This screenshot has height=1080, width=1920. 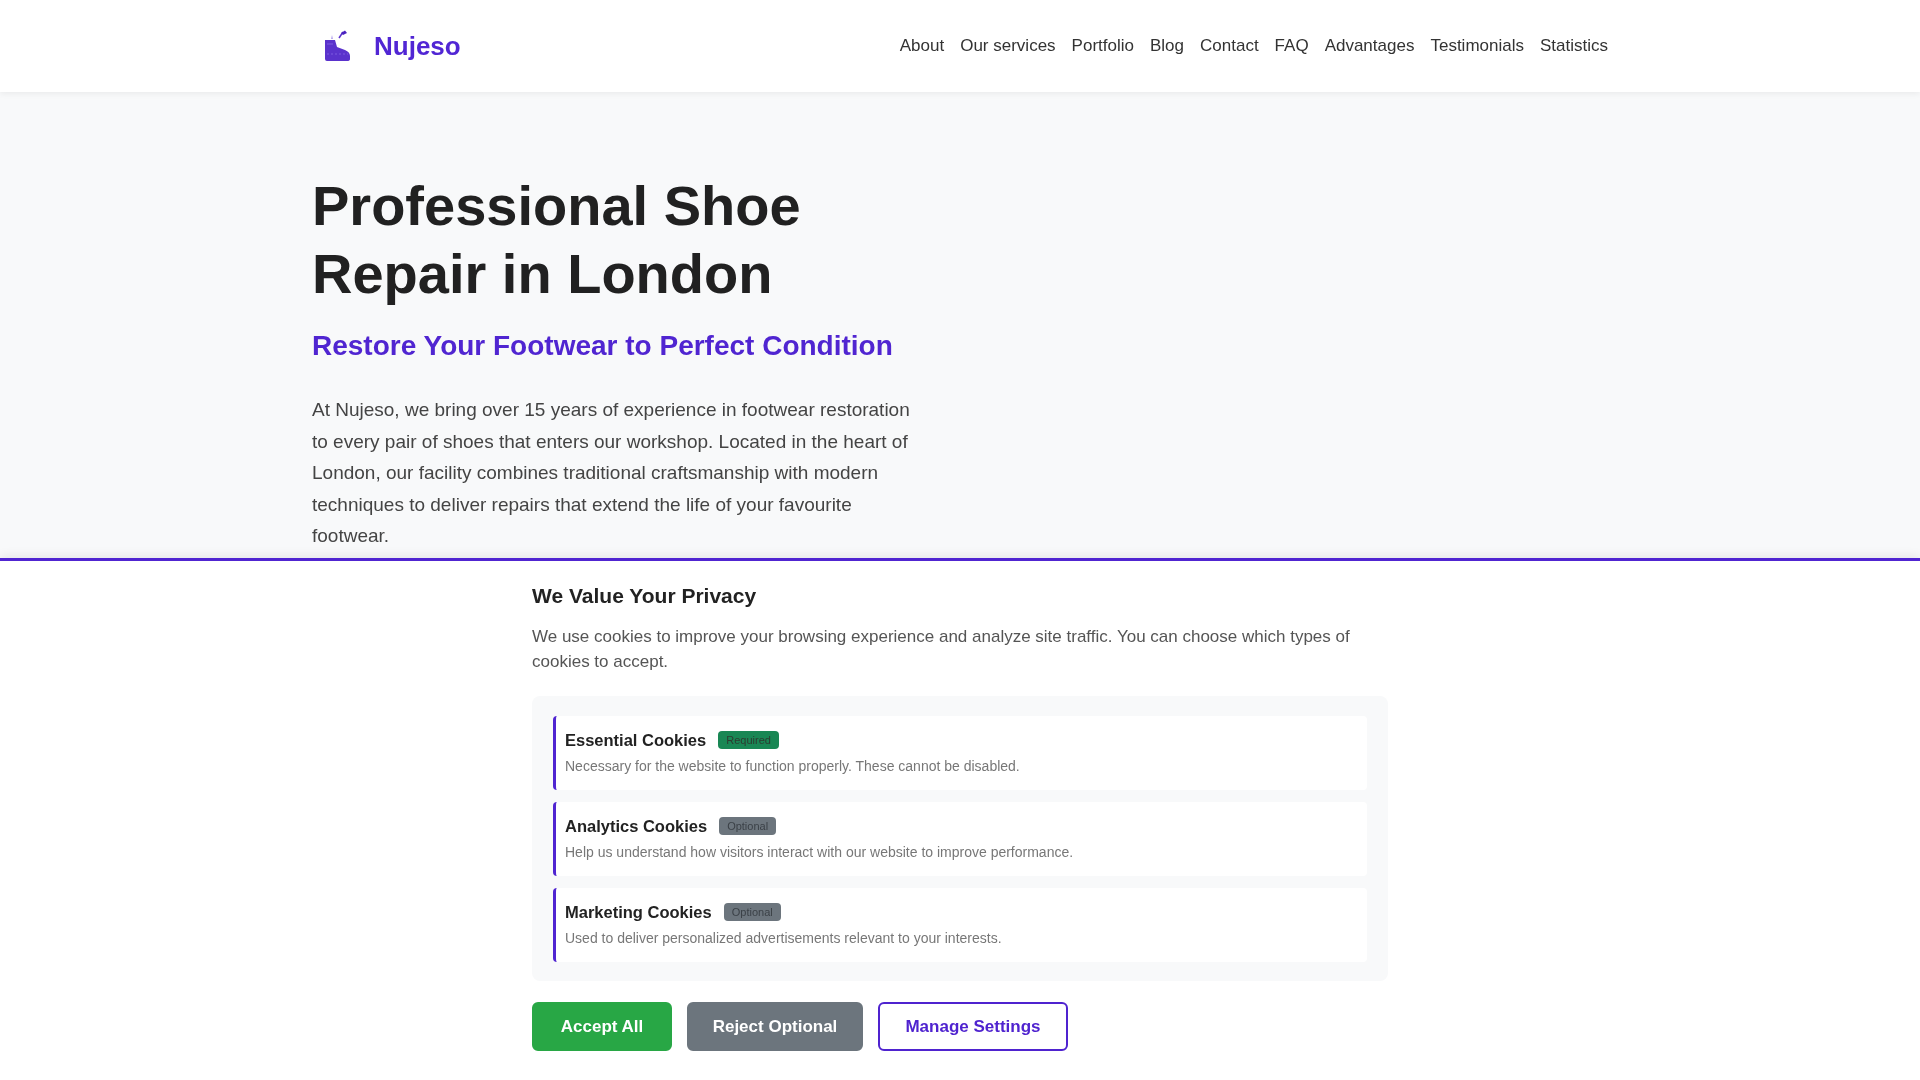 I want to click on nav-link: Testimonials, so click(x=1477, y=46).